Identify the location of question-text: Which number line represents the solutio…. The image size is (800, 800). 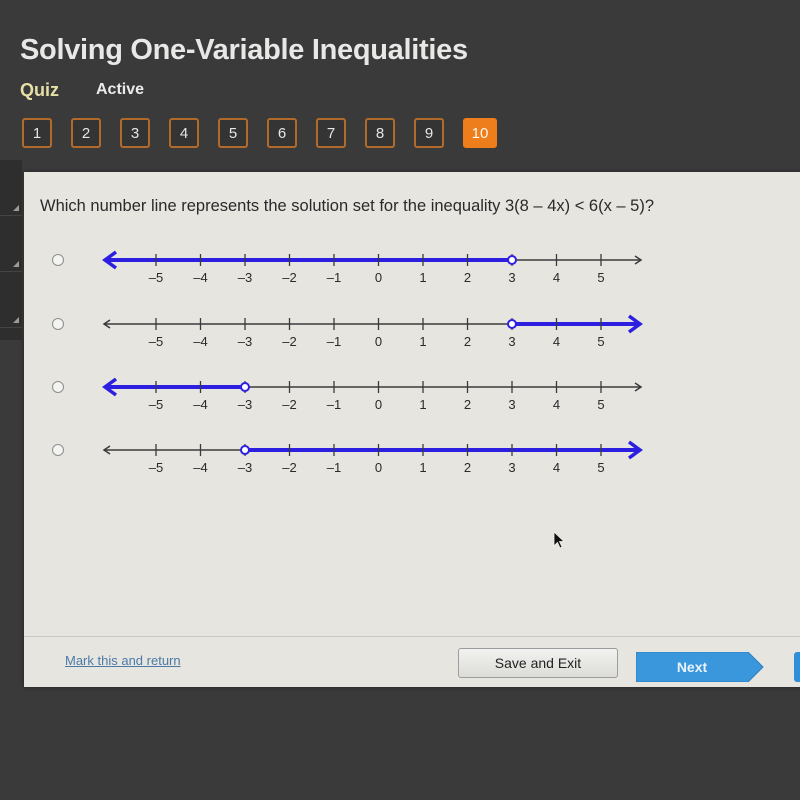
(347, 206).